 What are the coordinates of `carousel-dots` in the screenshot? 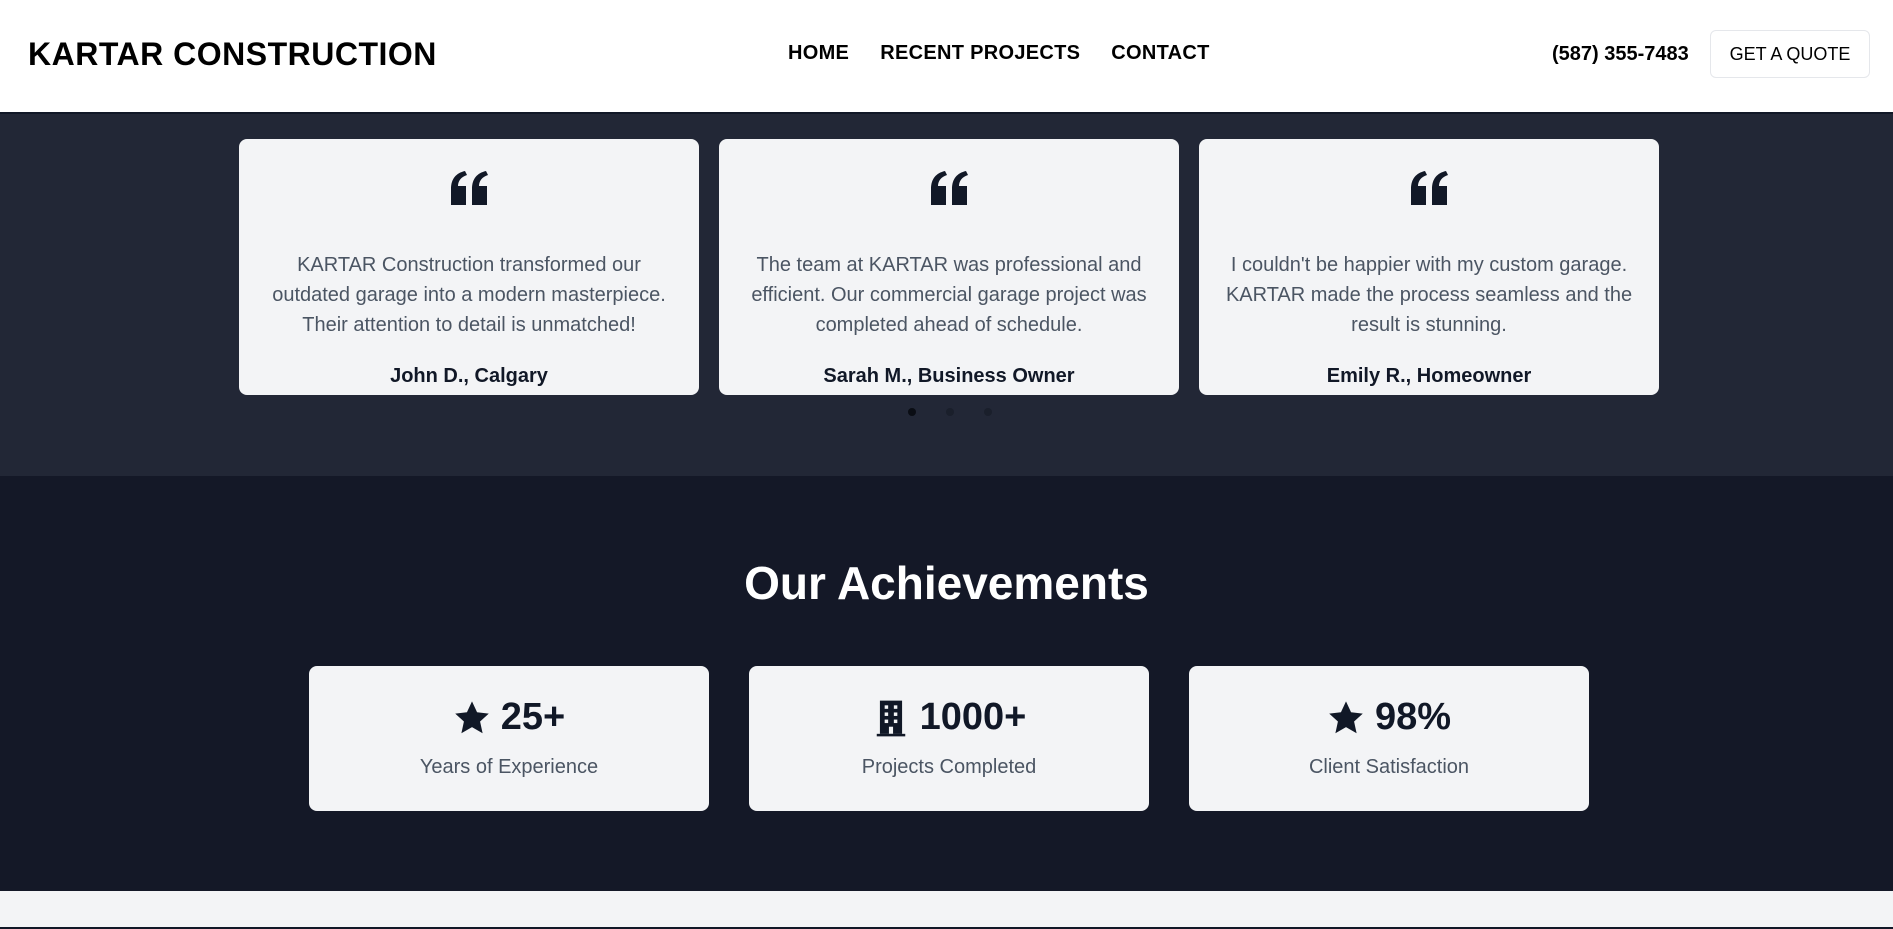 It's located at (950, 412).